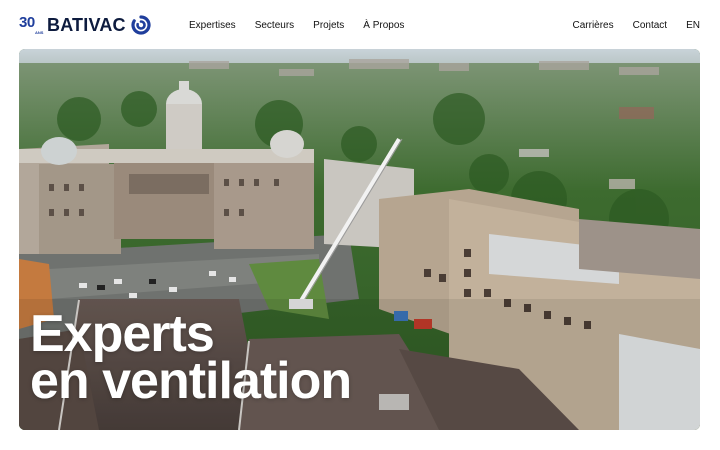  Describe the element at coordinates (39, 32) in the screenshot. I see `anniversary-suffix: ANS` at that location.